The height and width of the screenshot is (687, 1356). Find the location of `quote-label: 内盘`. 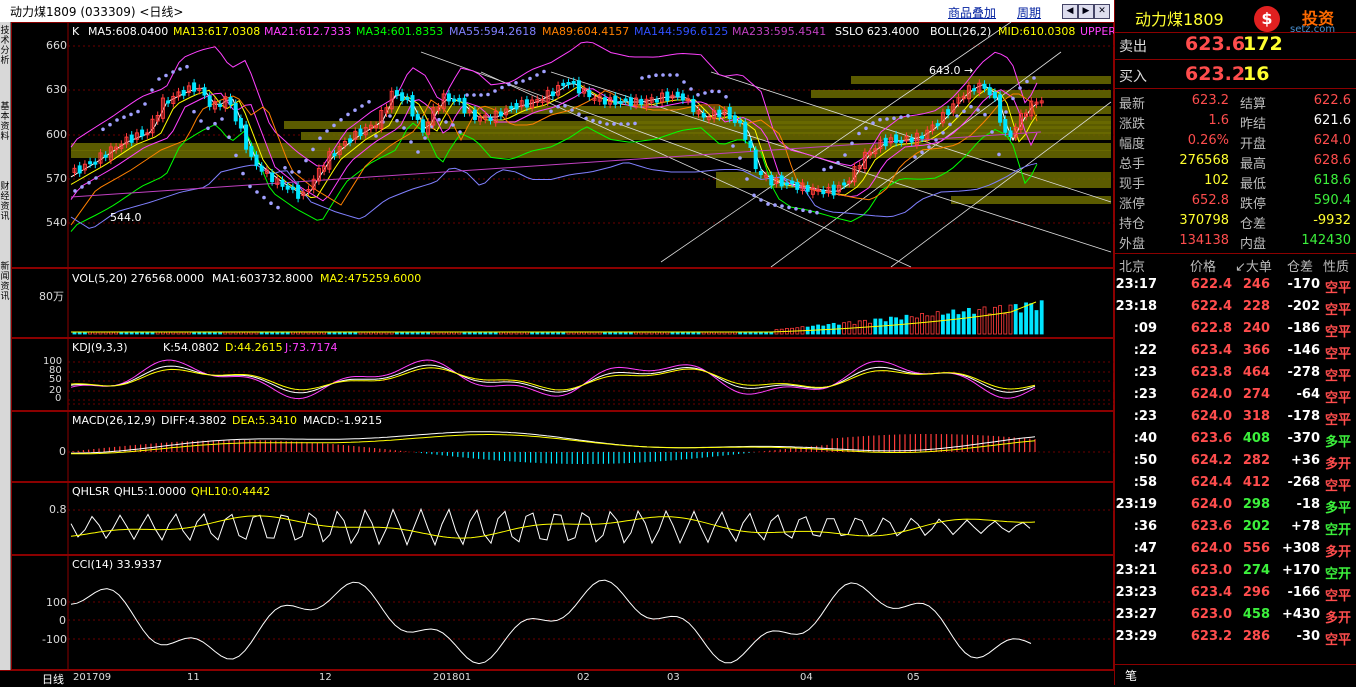

quote-label: 内盘 is located at coordinates (1253, 244).